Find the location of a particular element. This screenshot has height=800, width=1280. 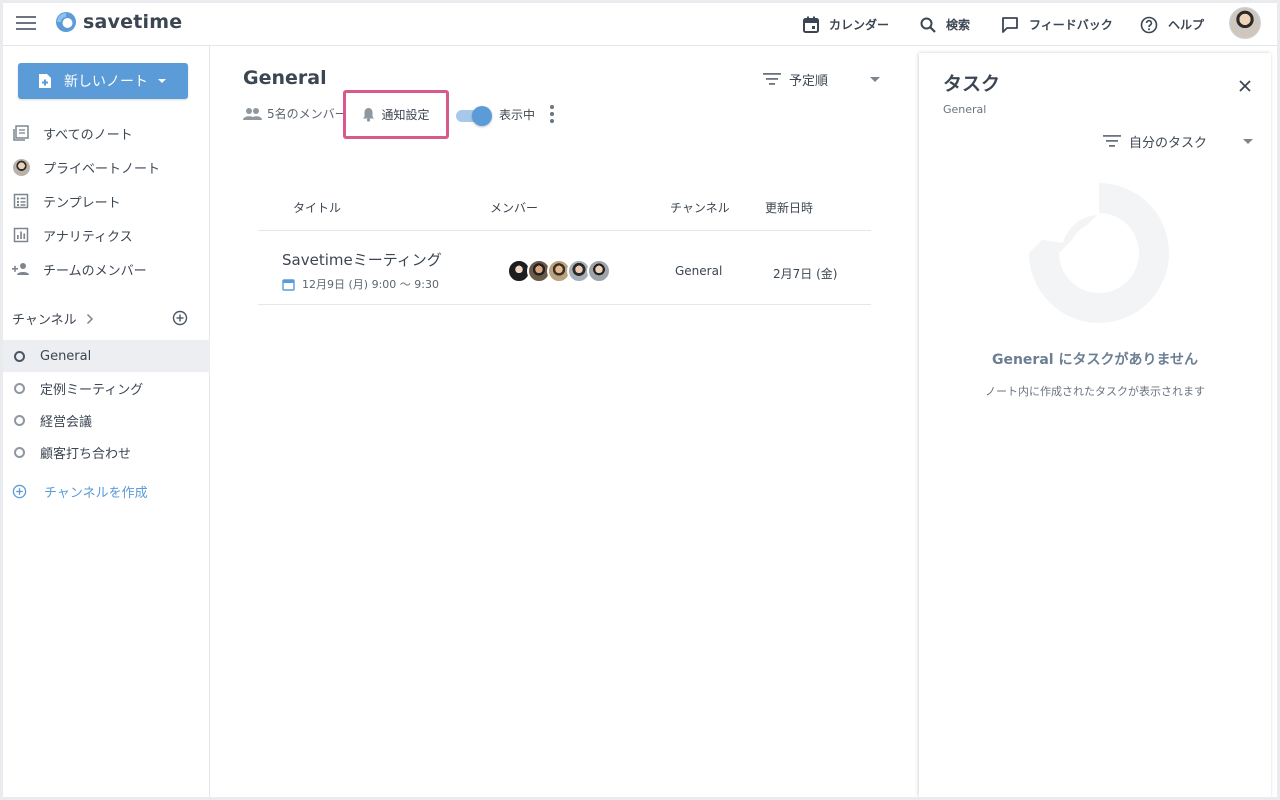

notification-settings-label: 通知設定 is located at coordinates (405, 115).